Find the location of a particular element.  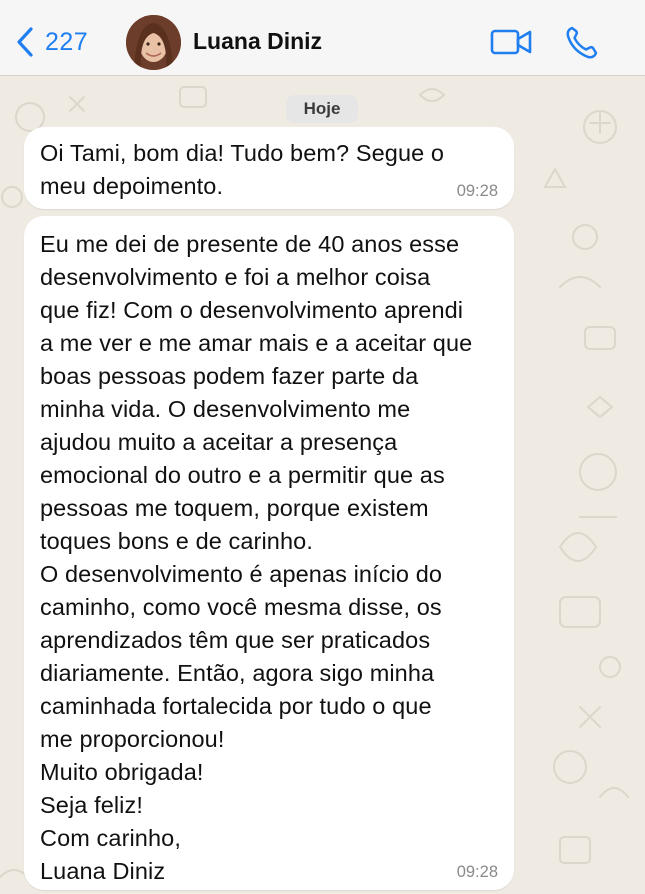

date-chip: Hoje is located at coordinates (322, 109).